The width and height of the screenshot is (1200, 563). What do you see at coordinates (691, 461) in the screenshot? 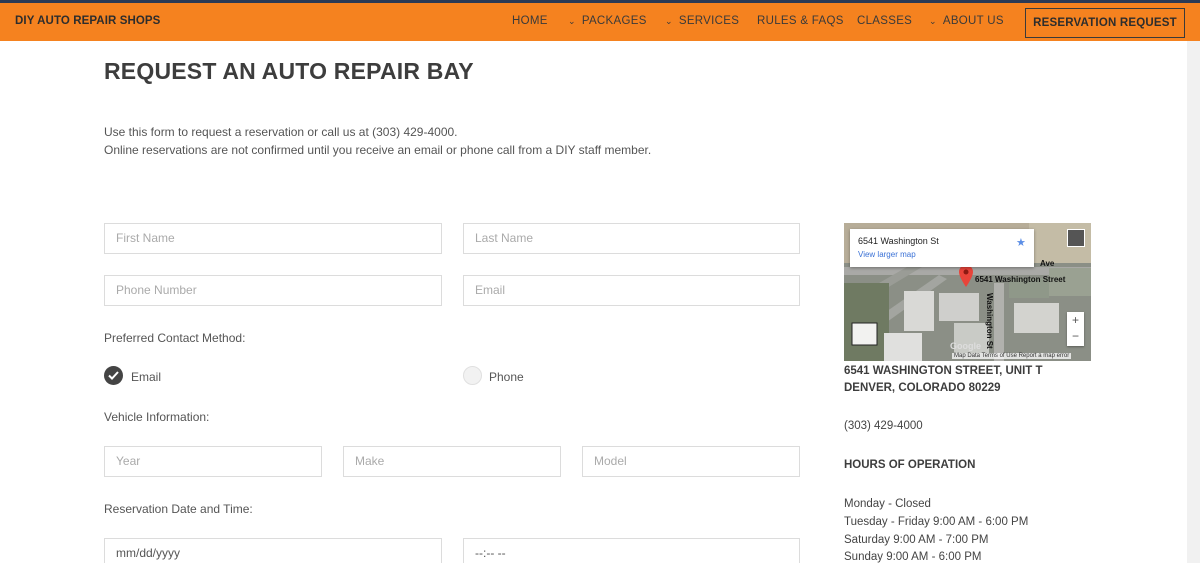
I see `model-input: Model` at bounding box center [691, 461].